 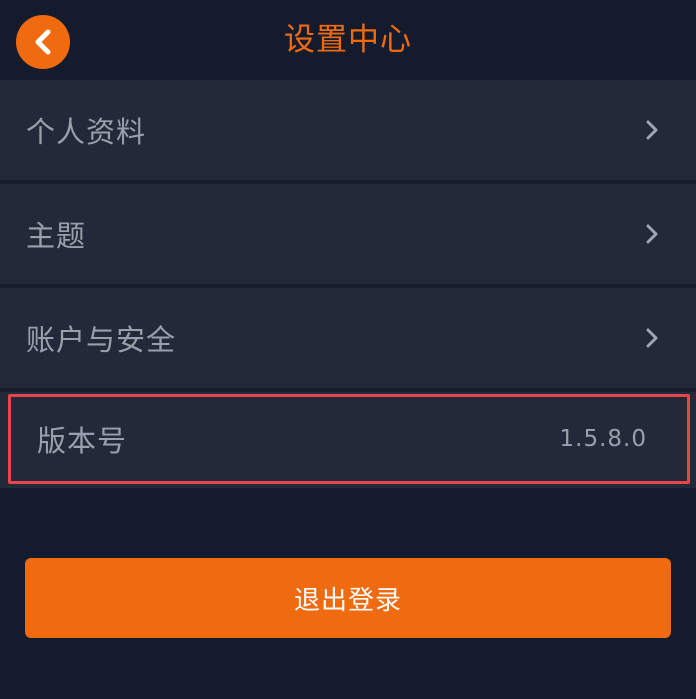 What do you see at coordinates (82, 441) in the screenshot?
I see `version-label: 版本号` at bounding box center [82, 441].